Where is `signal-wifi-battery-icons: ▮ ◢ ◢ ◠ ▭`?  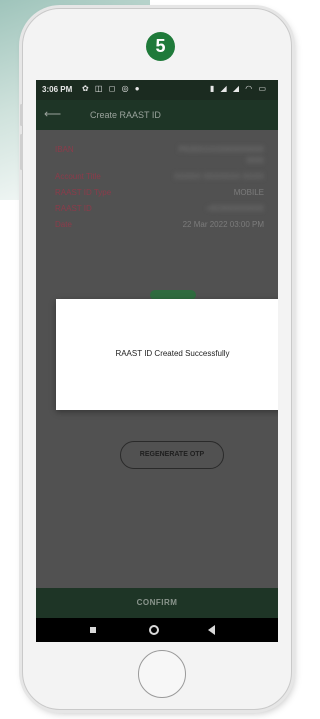 signal-wifi-battery-icons: ▮ ◢ ◢ ◠ ▭ is located at coordinates (238, 88).